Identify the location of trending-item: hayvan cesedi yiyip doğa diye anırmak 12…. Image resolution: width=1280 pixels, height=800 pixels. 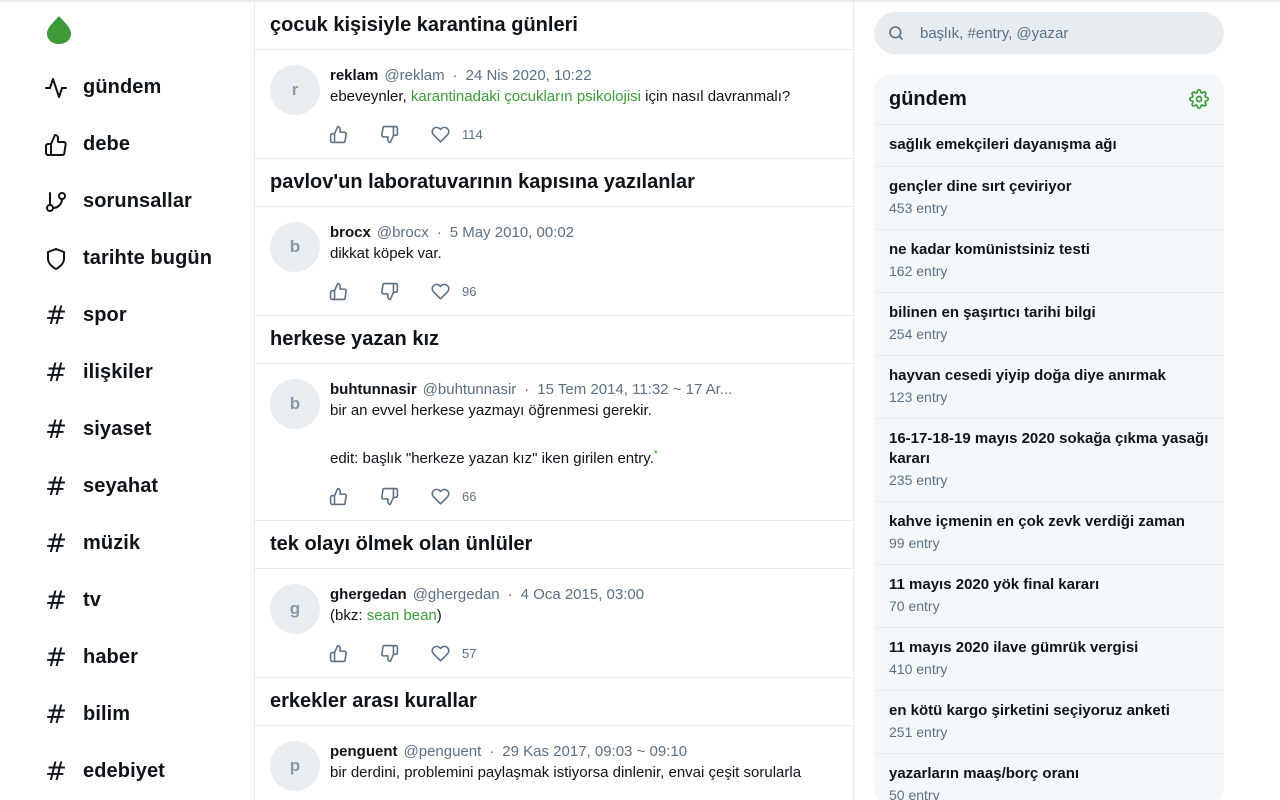
(1049, 387).